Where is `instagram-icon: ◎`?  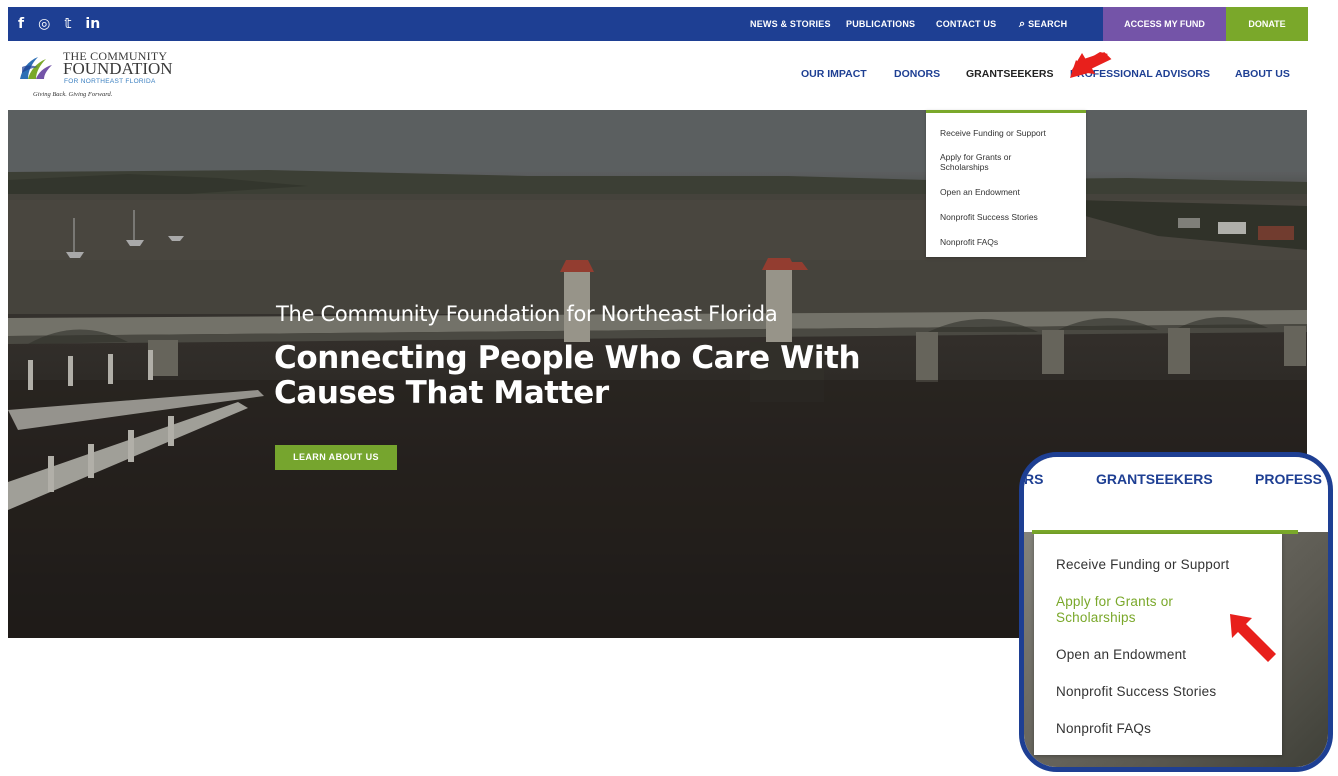 instagram-icon: ◎ is located at coordinates (44, 24).